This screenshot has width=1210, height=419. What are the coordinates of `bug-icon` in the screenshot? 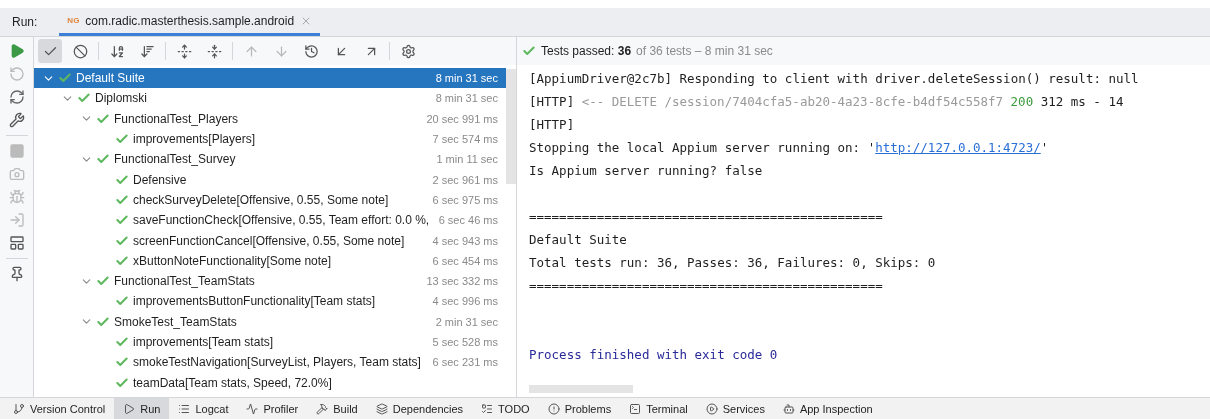 It's located at (16, 197).